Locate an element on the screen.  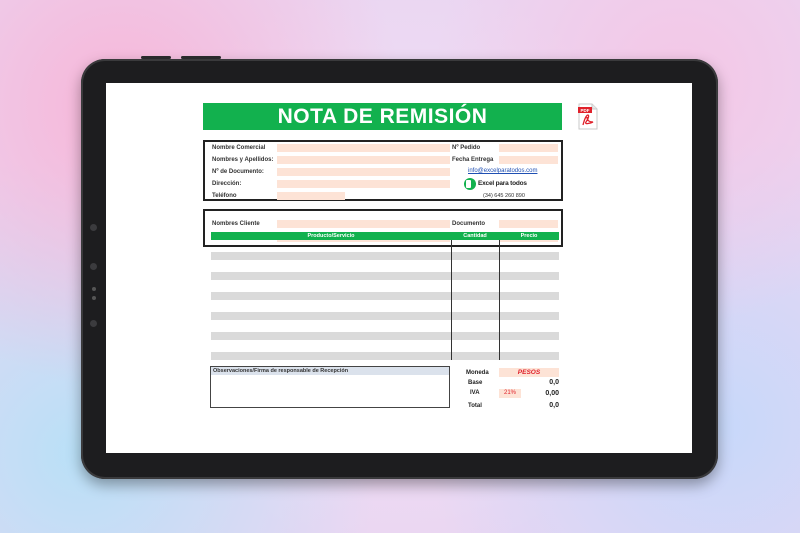
field-nombre-comercial is located at coordinates (363, 148).